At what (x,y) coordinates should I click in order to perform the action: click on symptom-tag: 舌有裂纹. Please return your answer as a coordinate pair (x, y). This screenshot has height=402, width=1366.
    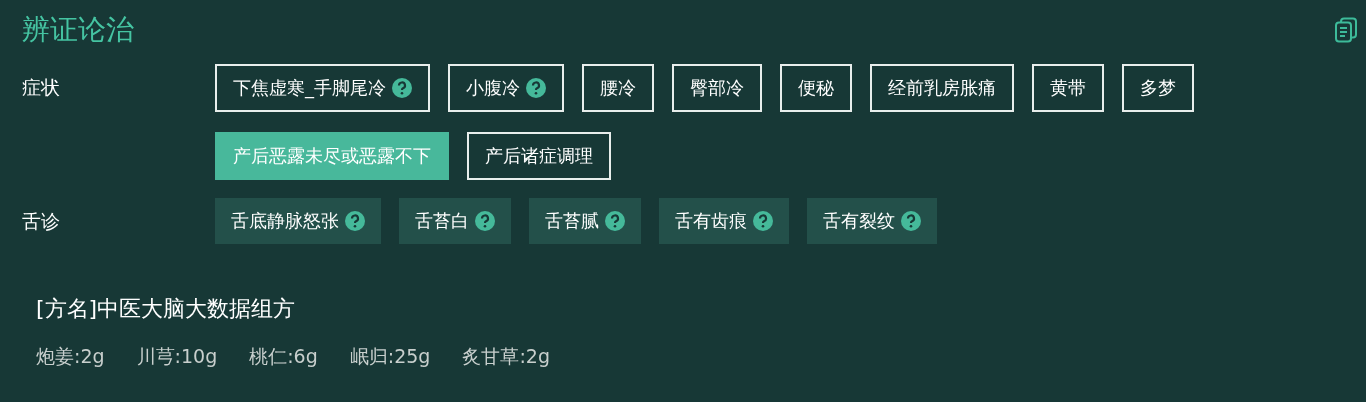
    Looking at the image, I should click on (872, 221).